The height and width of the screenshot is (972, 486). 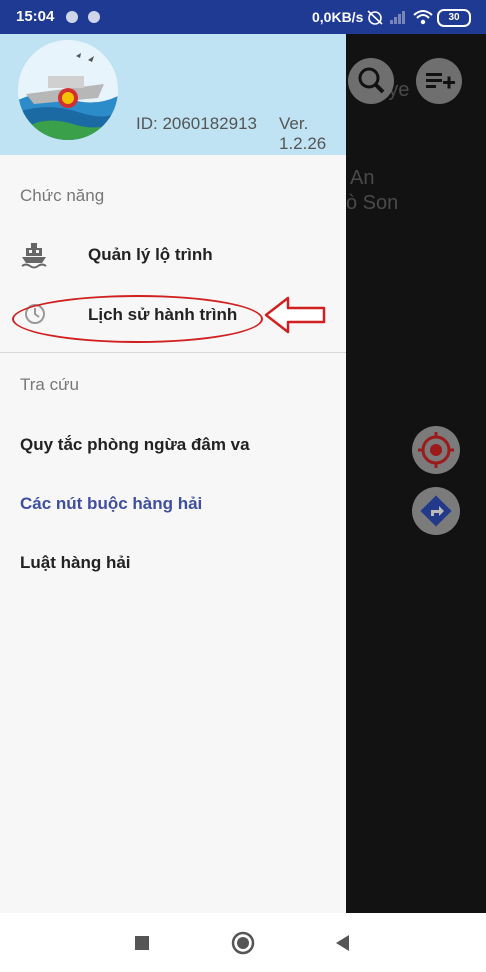 What do you see at coordinates (173, 352) in the screenshot?
I see `divider` at bounding box center [173, 352].